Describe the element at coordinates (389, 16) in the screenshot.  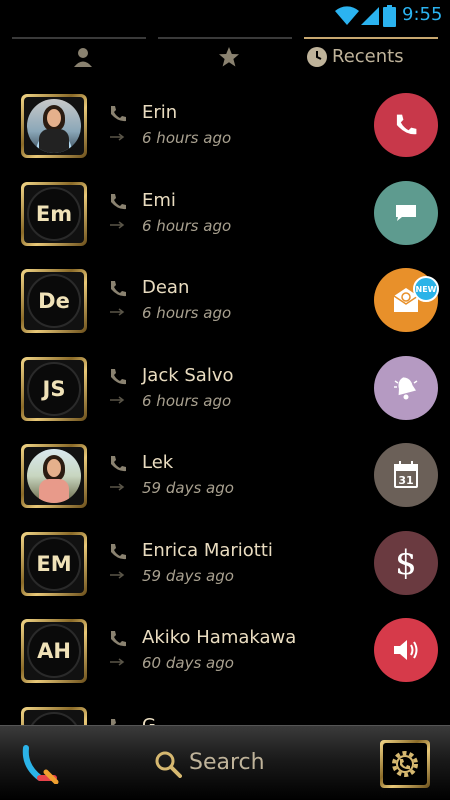
I see `battery-icon` at that location.